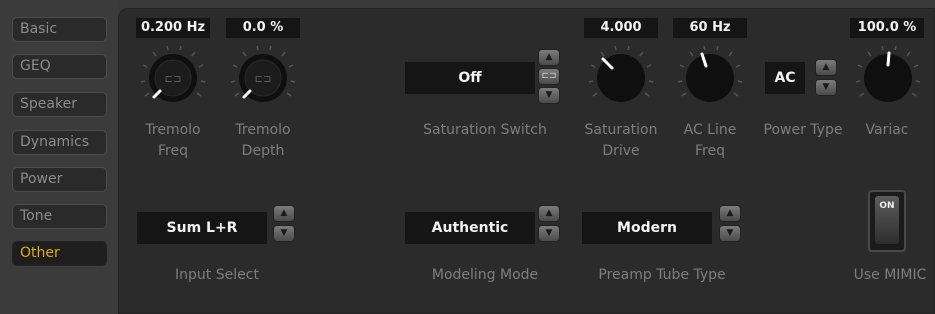  What do you see at coordinates (263, 151) in the screenshot?
I see `tremolo-depth-label-2: Depth` at bounding box center [263, 151].